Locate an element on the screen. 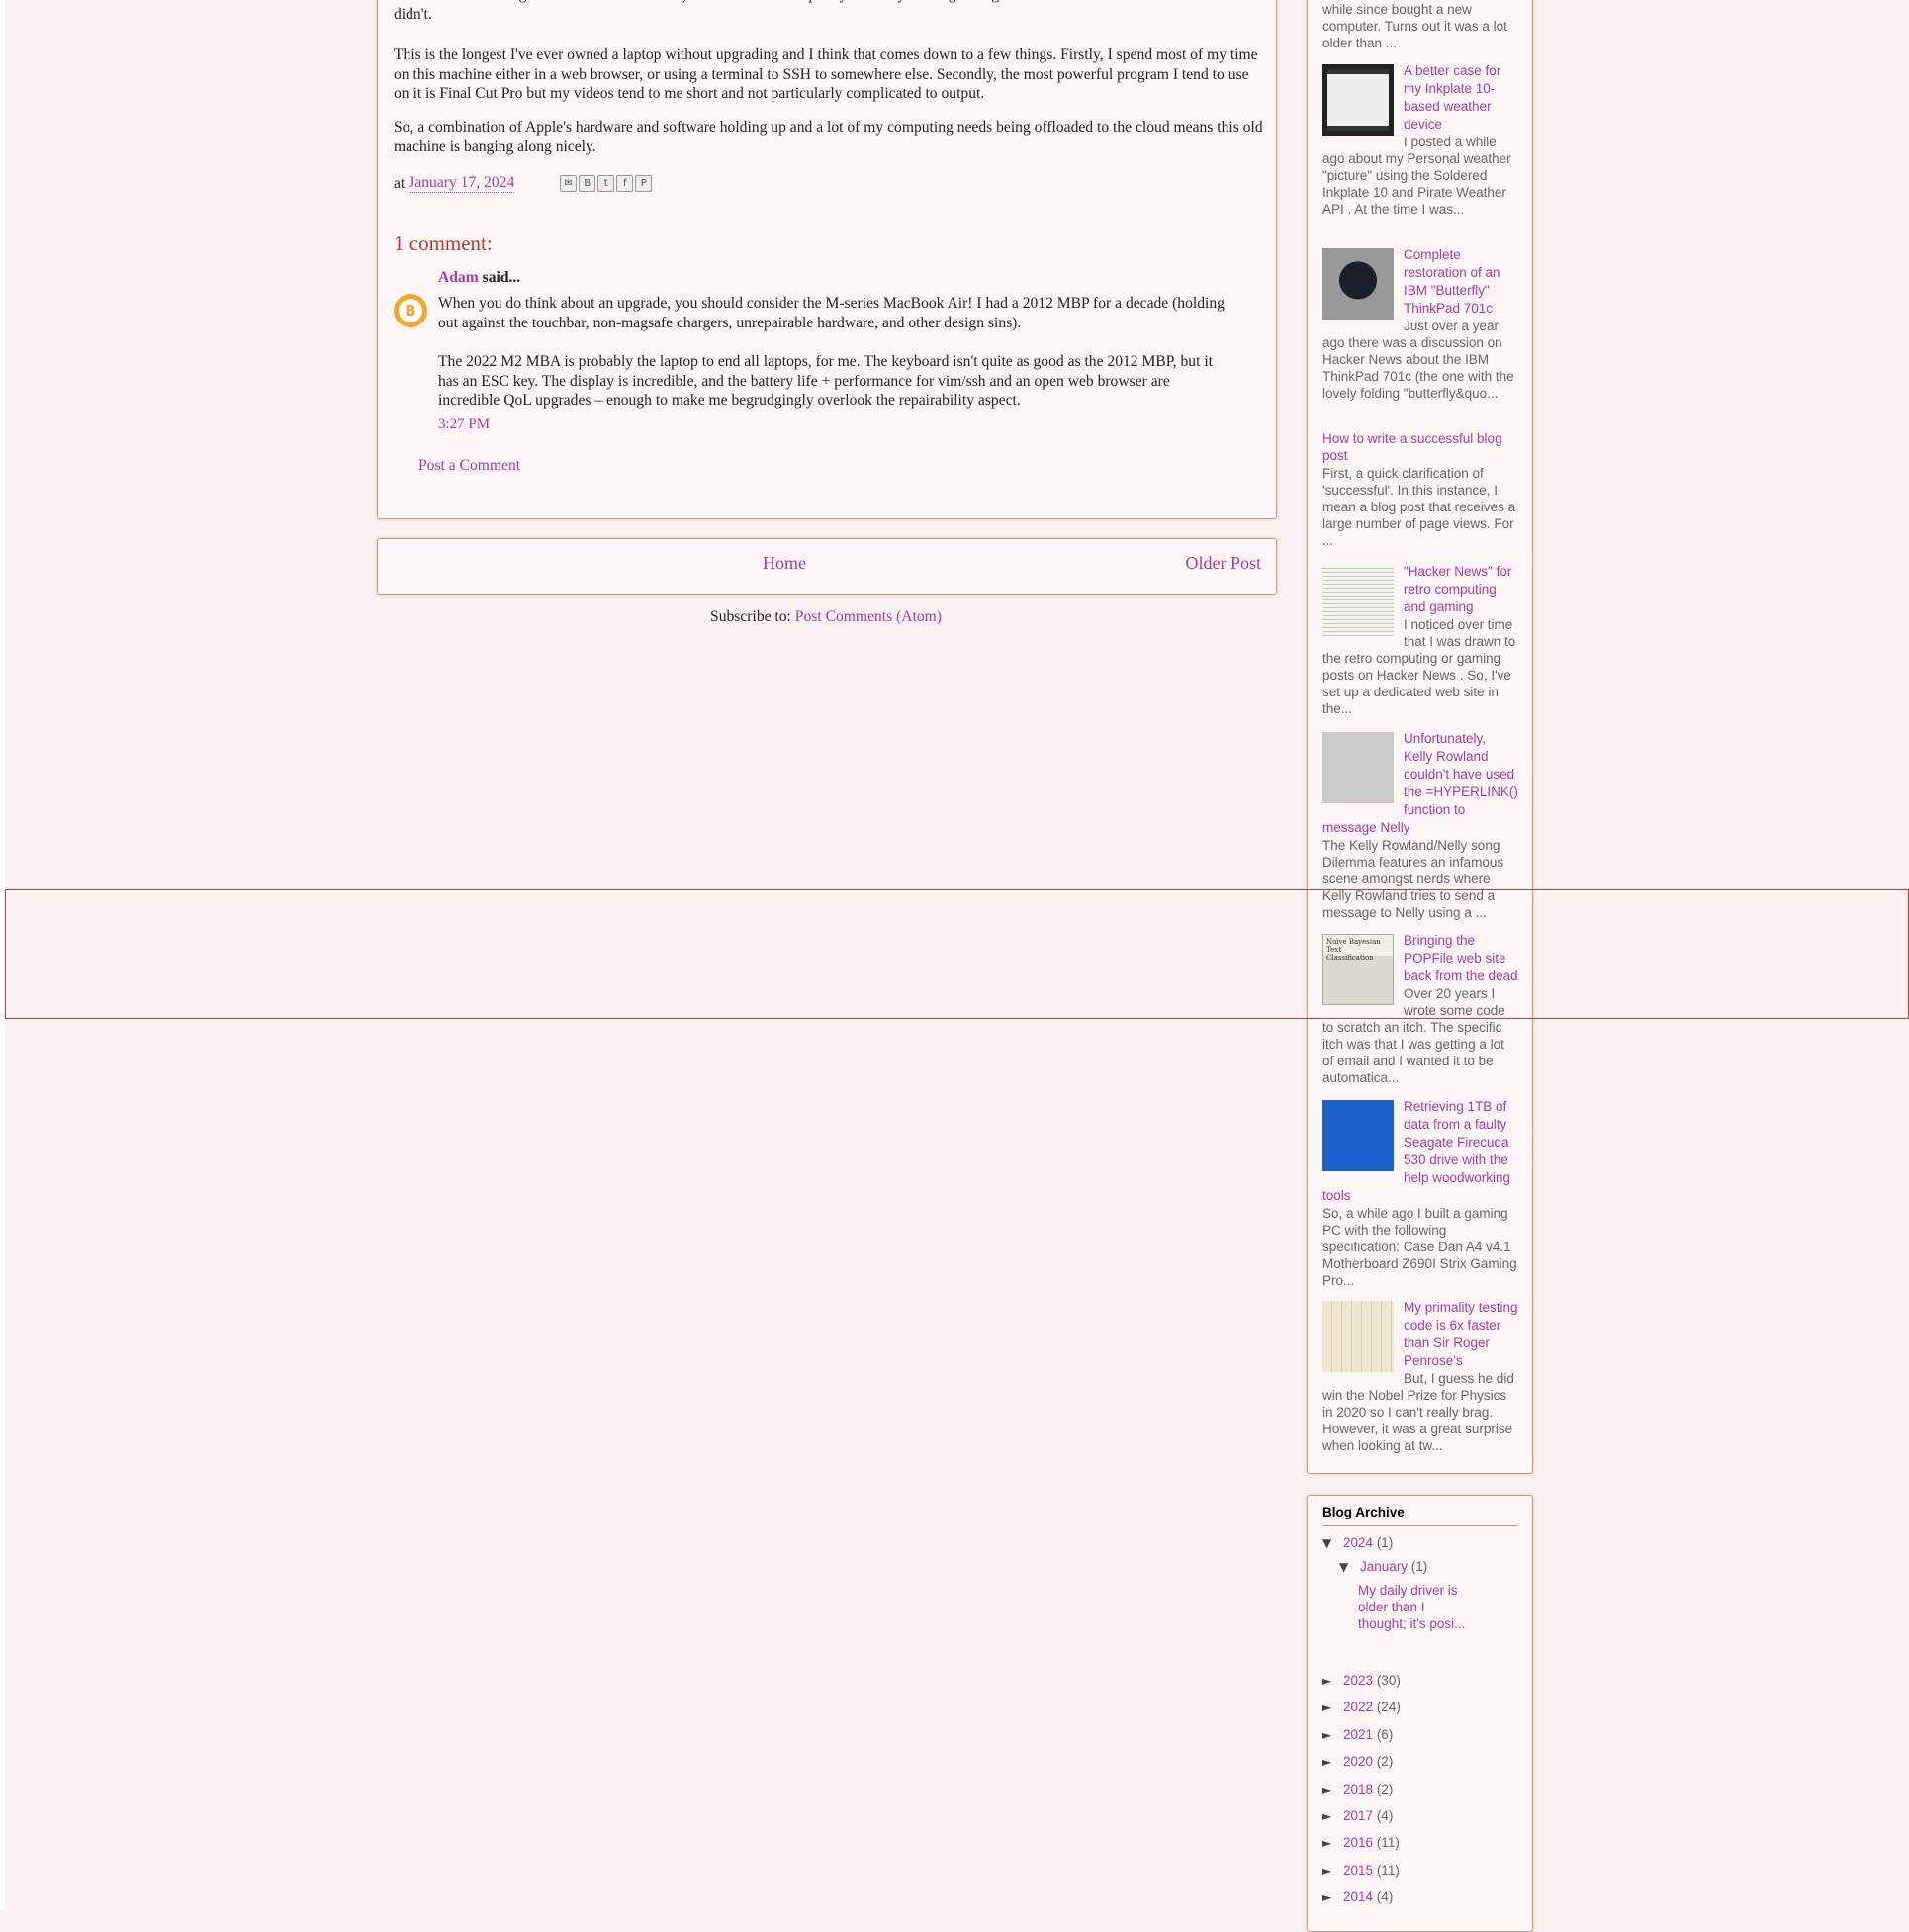  archive-year-link: 2017 is located at coordinates (1358, 1815).